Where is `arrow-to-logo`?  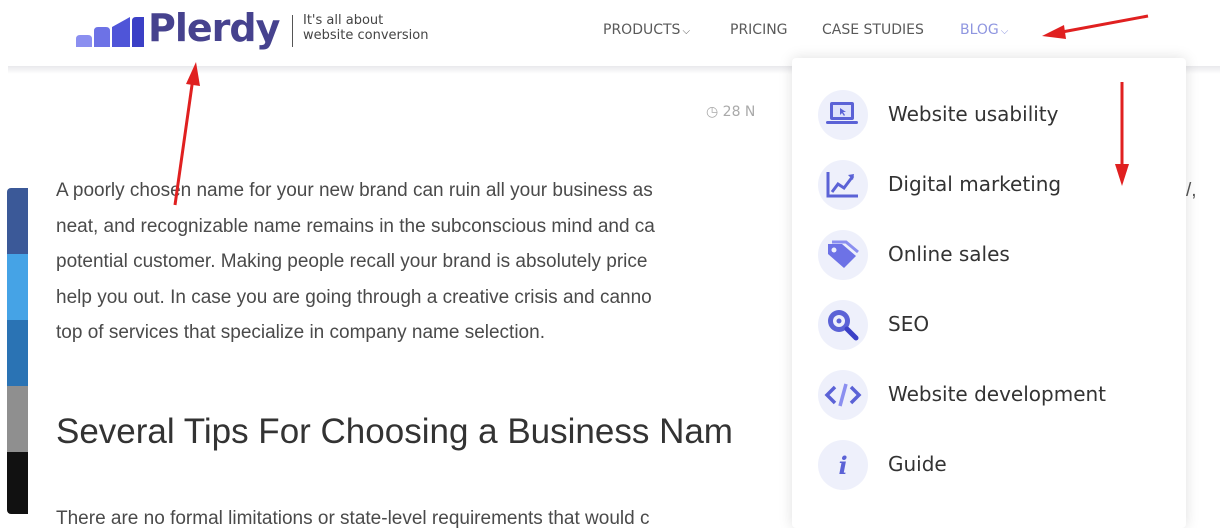
arrow-to-logo is located at coordinates (186, 134).